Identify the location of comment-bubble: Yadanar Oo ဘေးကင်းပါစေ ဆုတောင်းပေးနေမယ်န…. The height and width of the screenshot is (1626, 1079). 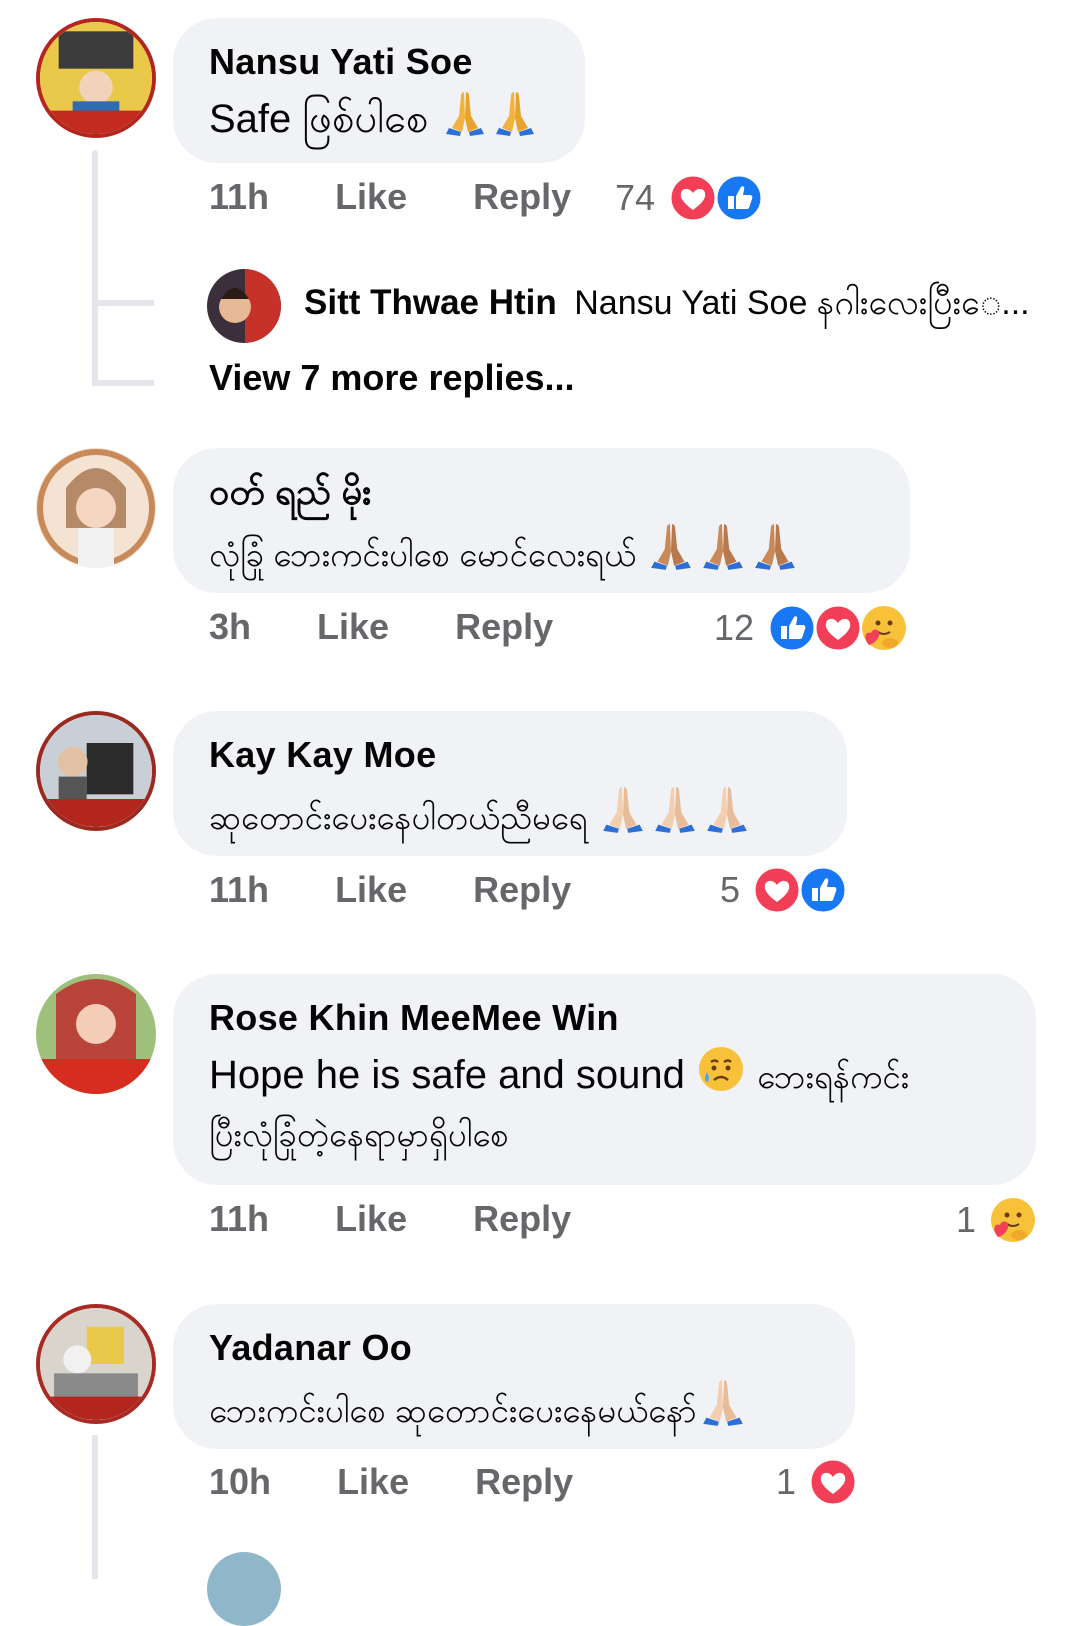
(514, 1376).